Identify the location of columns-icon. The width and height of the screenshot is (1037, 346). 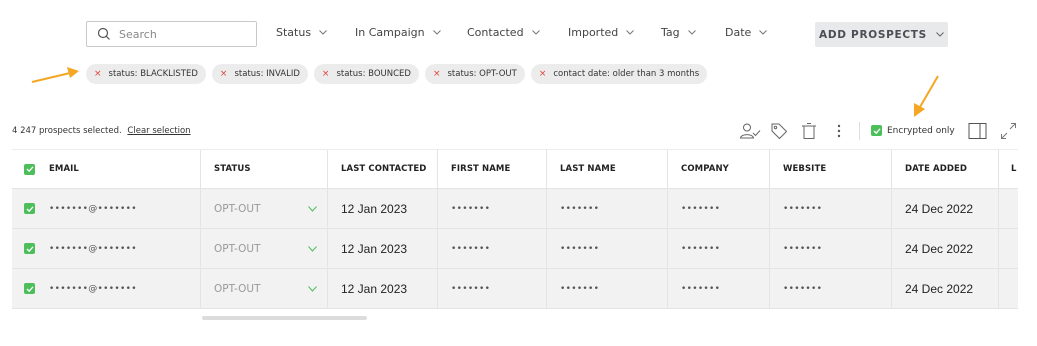
(977, 131).